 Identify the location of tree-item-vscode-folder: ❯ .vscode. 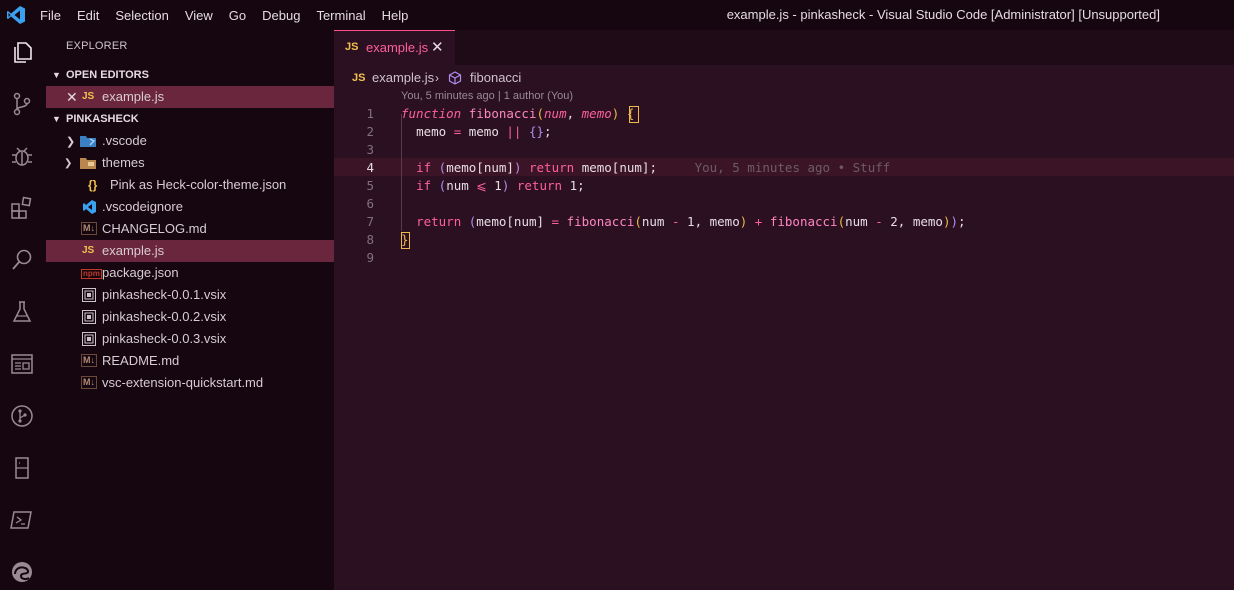
(190, 141).